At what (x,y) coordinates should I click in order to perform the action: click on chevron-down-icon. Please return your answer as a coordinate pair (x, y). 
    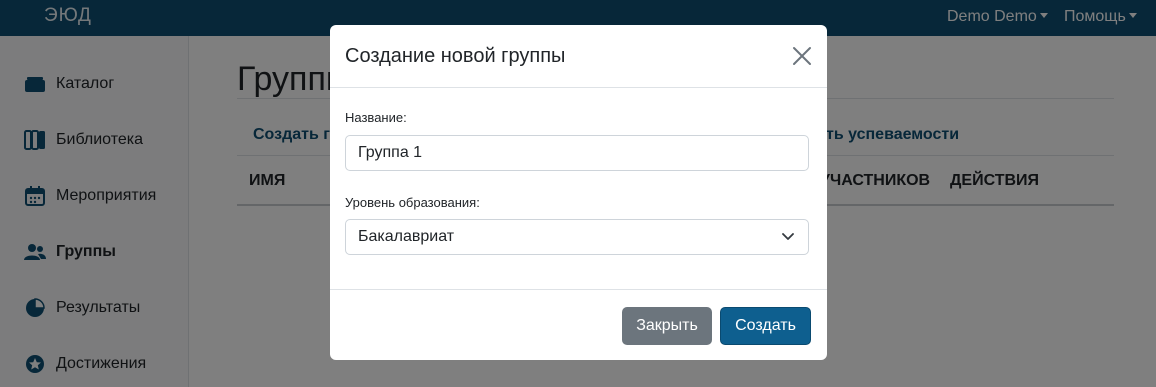
    Looking at the image, I should click on (788, 236).